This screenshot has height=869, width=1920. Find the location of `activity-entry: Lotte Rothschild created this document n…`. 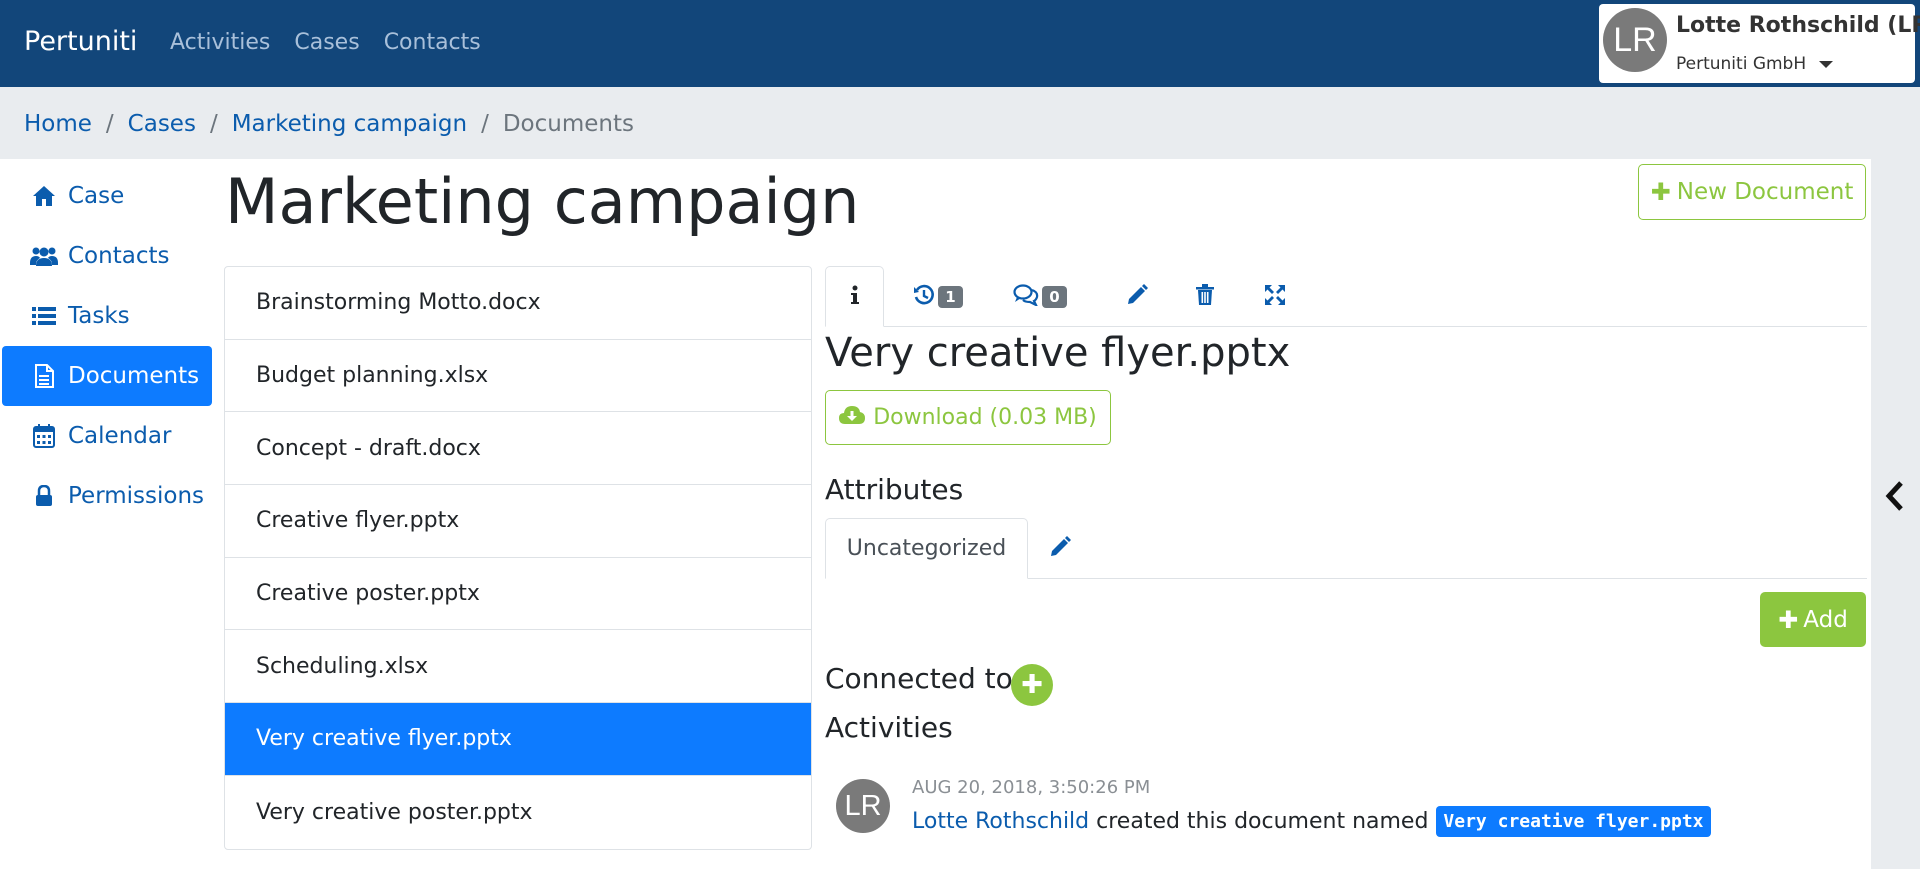

activity-entry: Lotte Rothschild created this document n… is located at coordinates (1311, 821).